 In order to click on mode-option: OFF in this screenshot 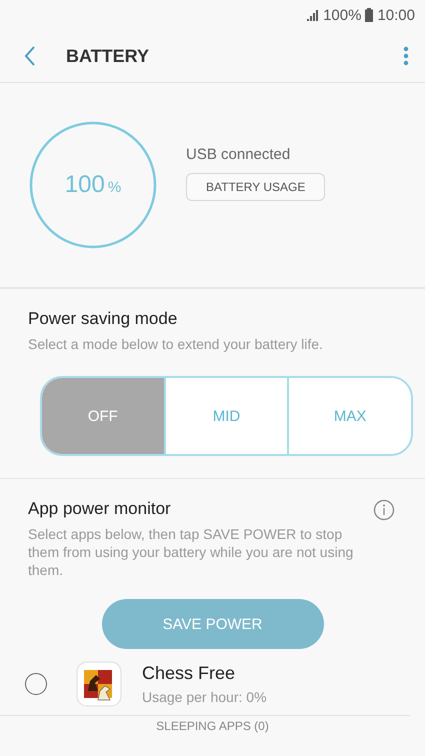, I will do `click(103, 416)`.